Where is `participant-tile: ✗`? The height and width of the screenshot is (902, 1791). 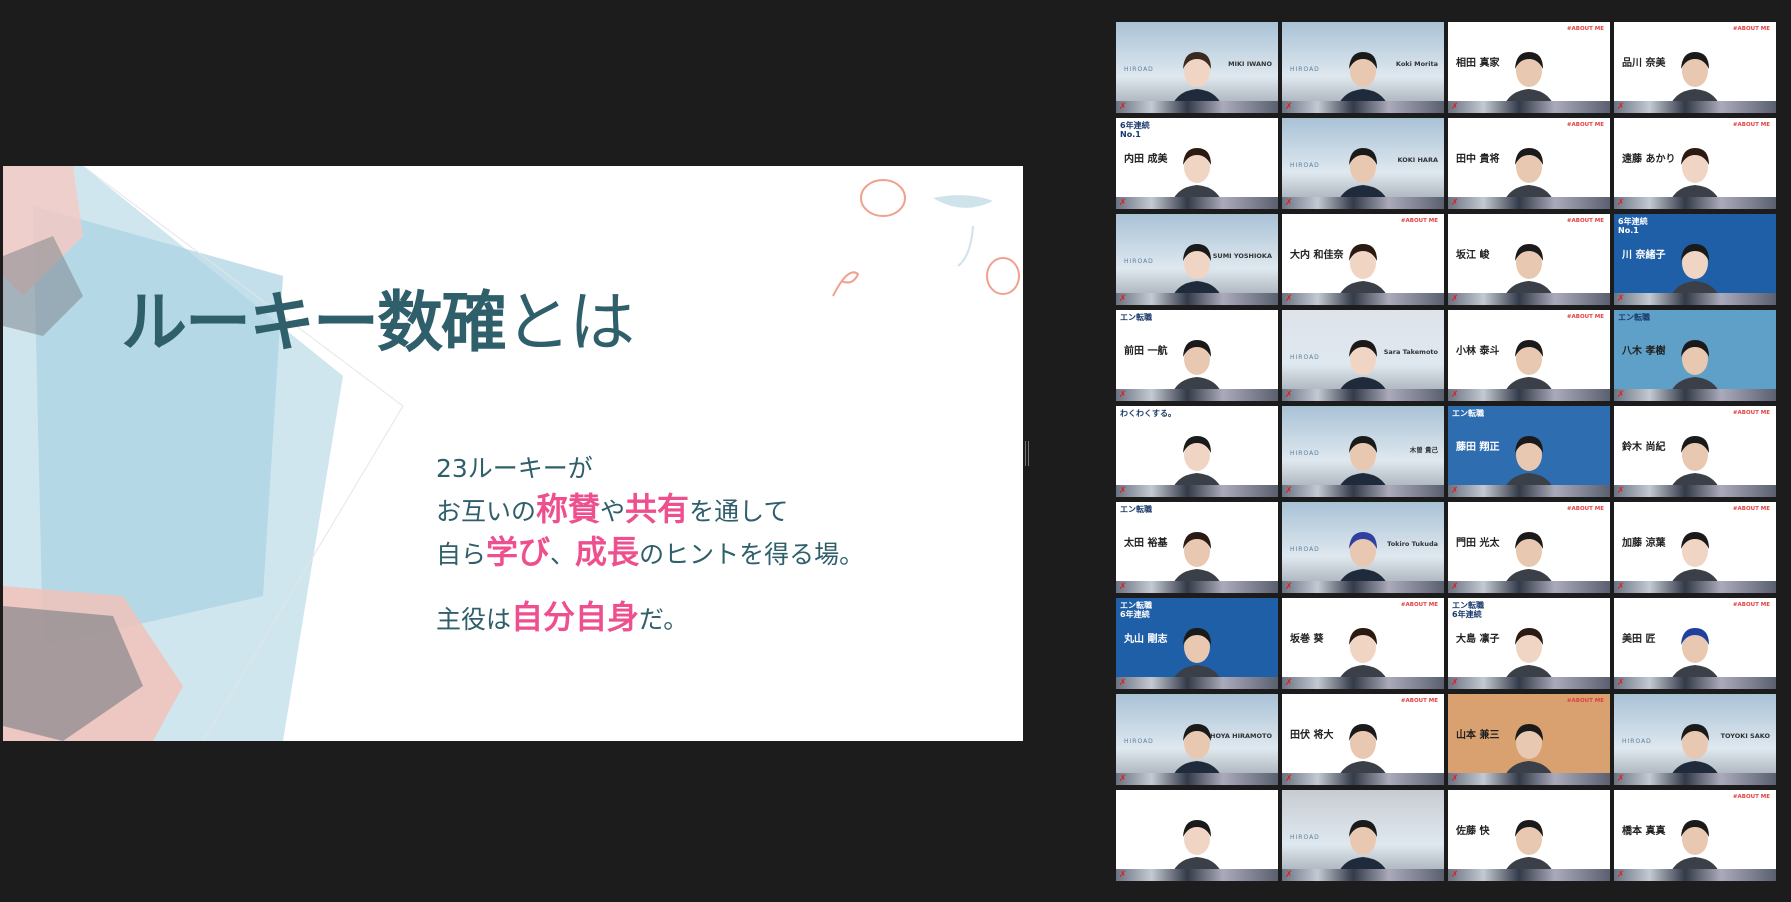 participant-tile: ✗ is located at coordinates (1197, 835).